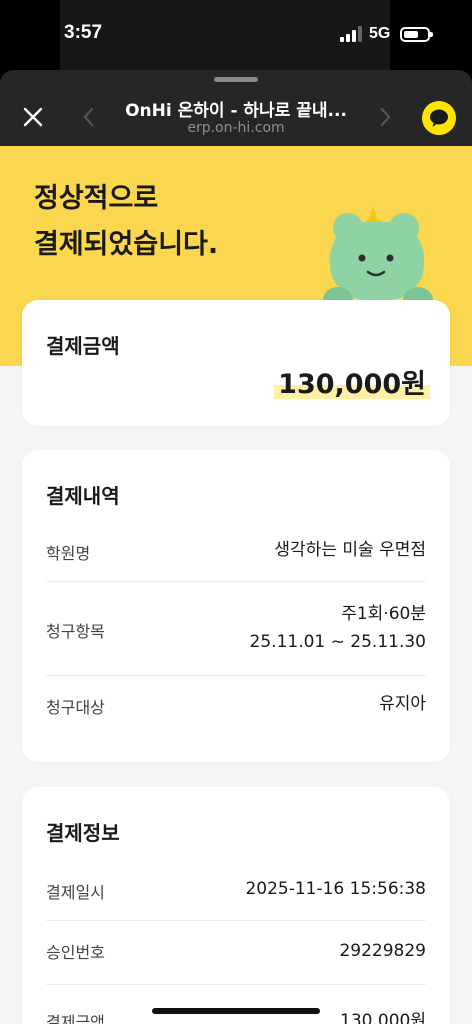 The height and width of the screenshot is (1024, 472). I want to click on chevron-left-icon, so click(89, 117).